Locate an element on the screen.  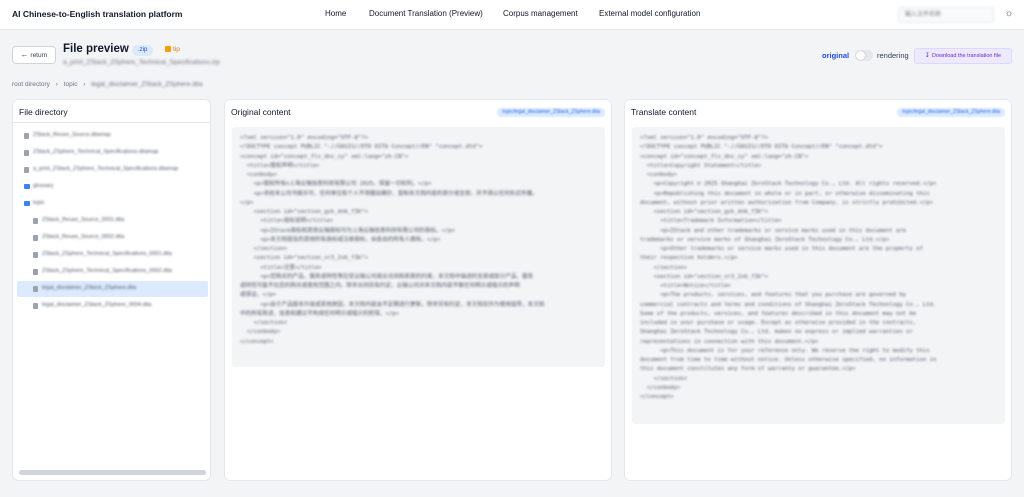
tree-item-label: glossary is located at coordinates (43, 186).